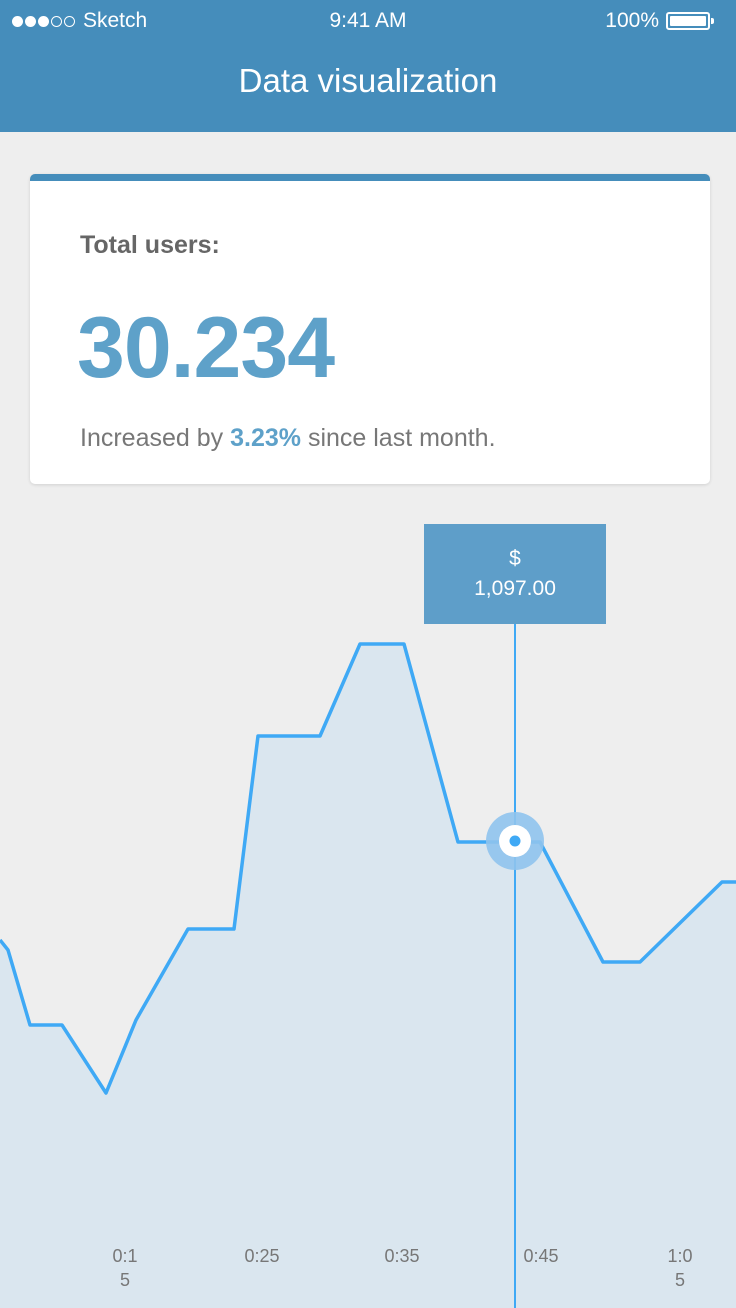 This screenshot has height=1308, width=736. Describe the element at coordinates (368, 80) in the screenshot. I see `page-title: Data visualization` at that location.